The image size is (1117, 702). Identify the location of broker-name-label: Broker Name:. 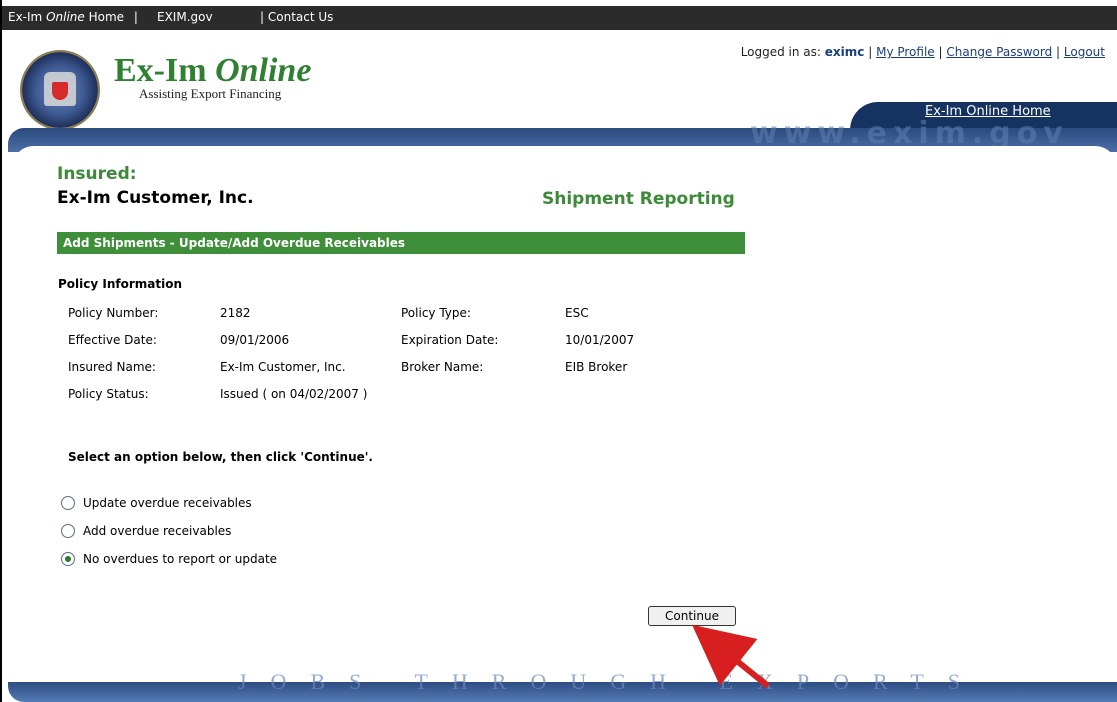
(442, 367).